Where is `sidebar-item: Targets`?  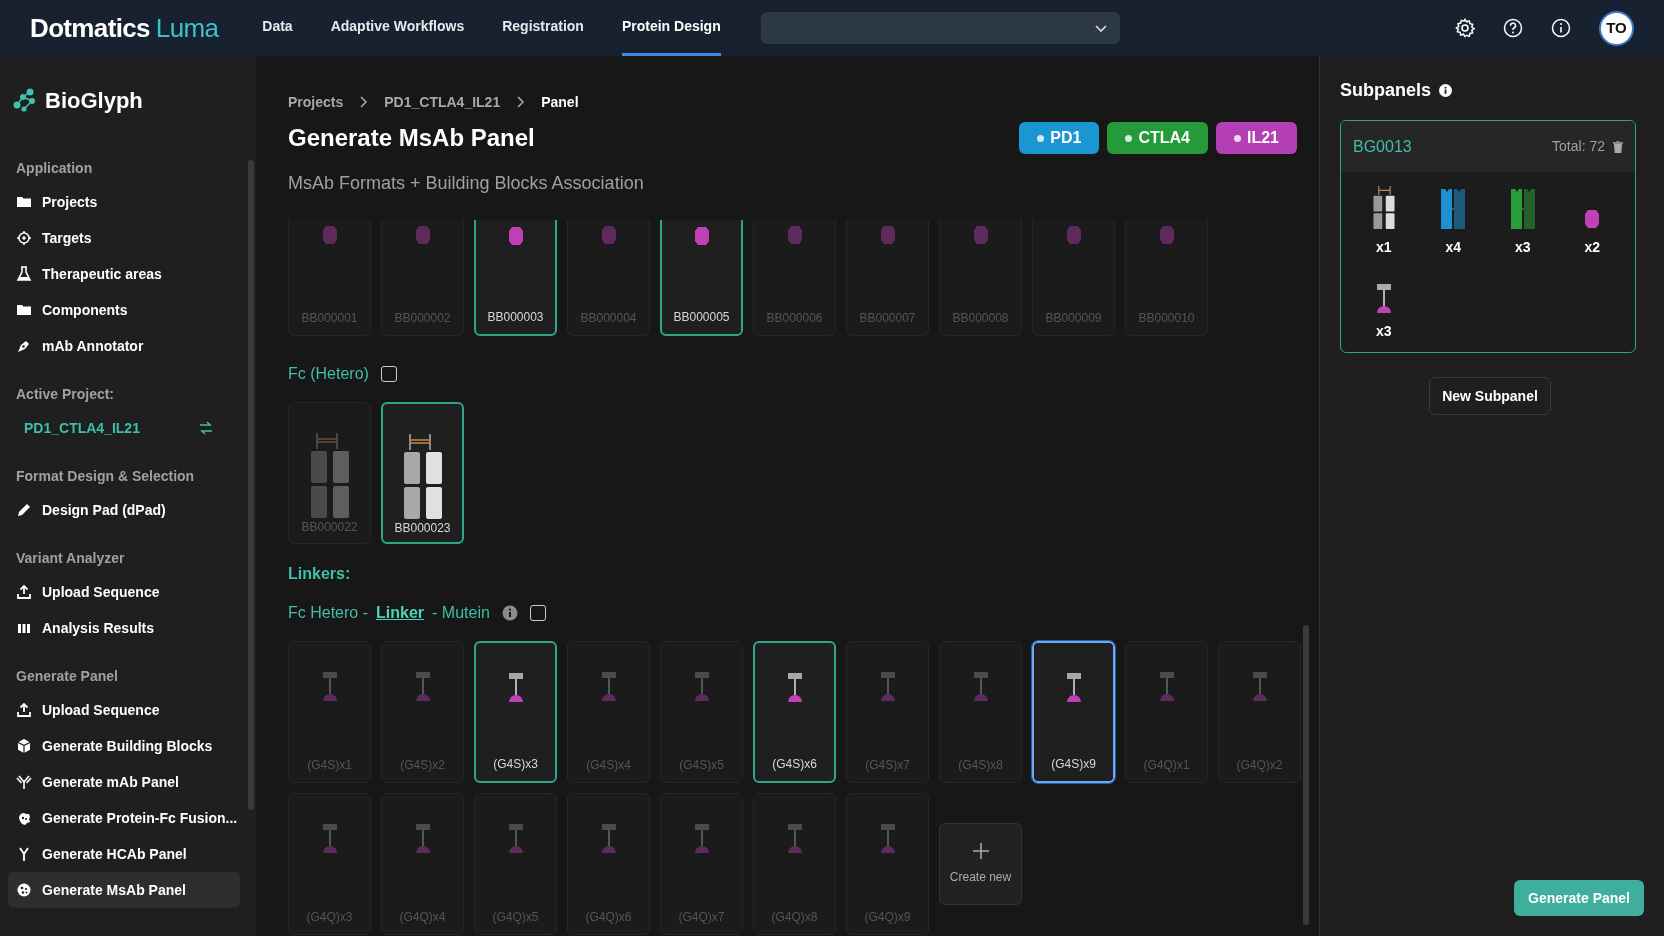
sidebar-item: Targets is located at coordinates (124, 238).